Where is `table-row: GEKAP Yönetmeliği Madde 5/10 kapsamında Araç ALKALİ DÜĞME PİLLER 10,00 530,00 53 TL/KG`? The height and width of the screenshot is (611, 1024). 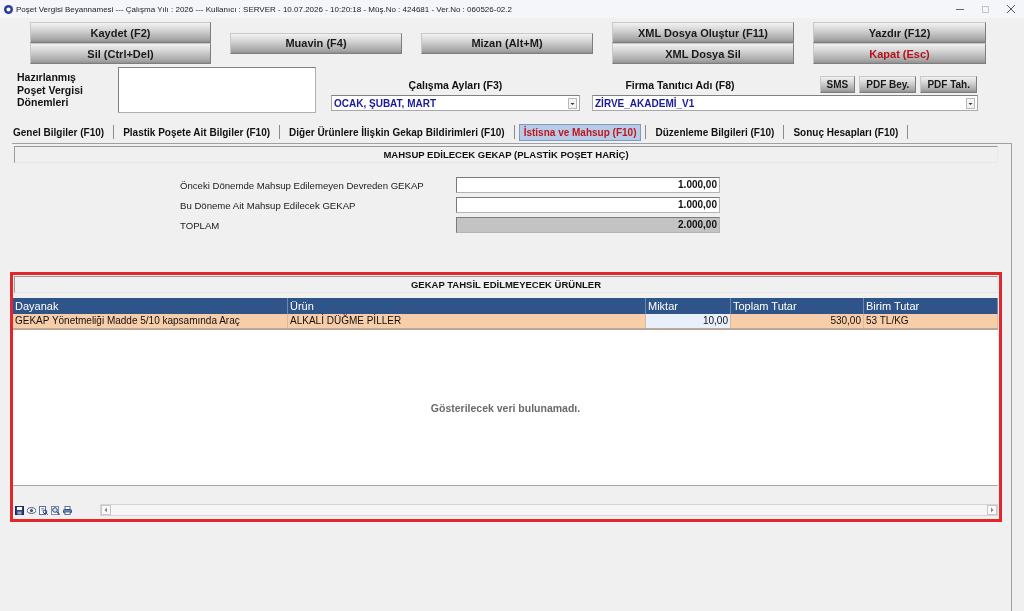 table-row: GEKAP Yönetmeliği Madde 5/10 kapsamında Araç ALKALİ DÜĞME PİLLER 10,00 530,00 53 TL/KG is located at coordinates (505, 321).